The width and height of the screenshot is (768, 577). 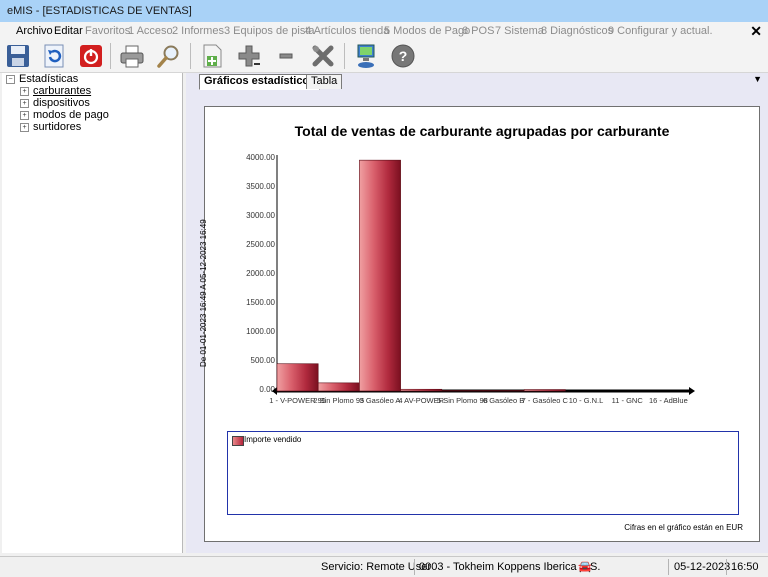 I want to click on tree-root-label: Estadísticas, so click(x=48, y=79).